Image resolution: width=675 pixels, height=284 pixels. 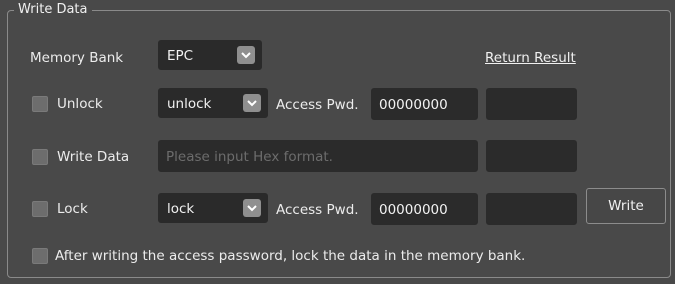 I want to click on memory-bank-value: EPC, so click(x=180, y=56).